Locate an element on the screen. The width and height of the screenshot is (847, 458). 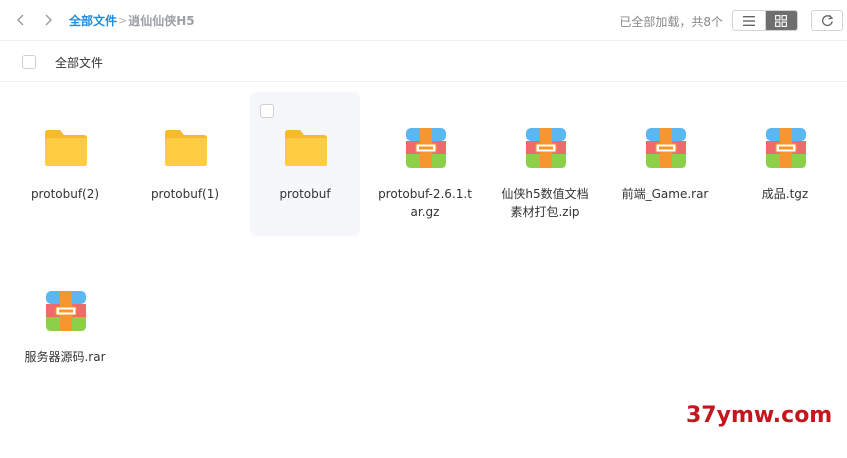
file-item: 服务器源码.rar is located at coordinates (65, 327).